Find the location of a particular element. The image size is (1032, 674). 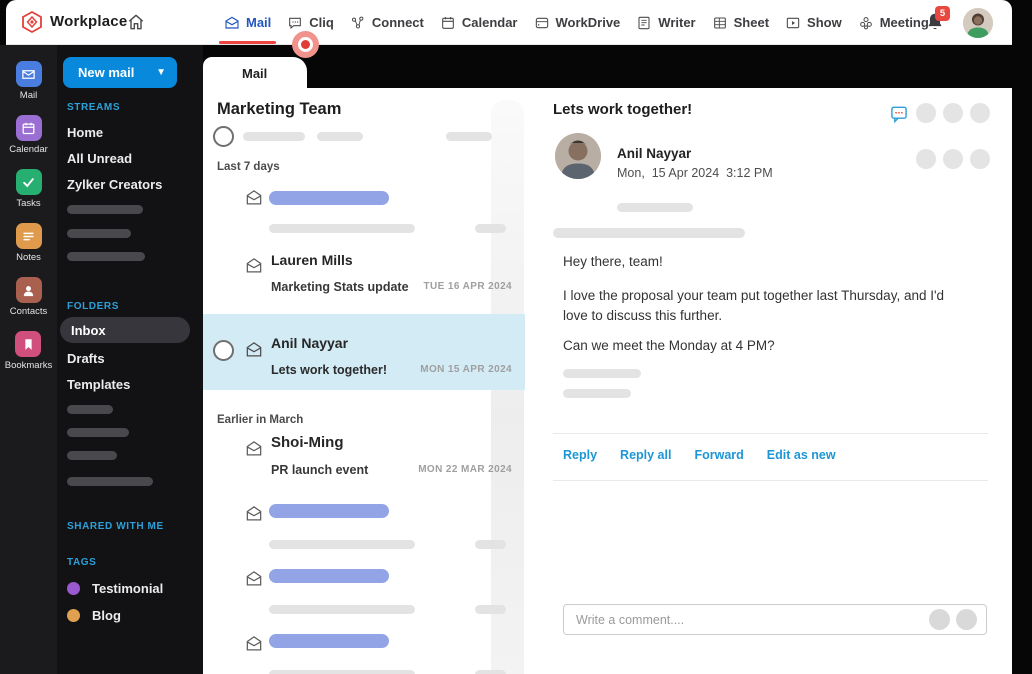

workdrive-icon is located at coordinates (541, 22).